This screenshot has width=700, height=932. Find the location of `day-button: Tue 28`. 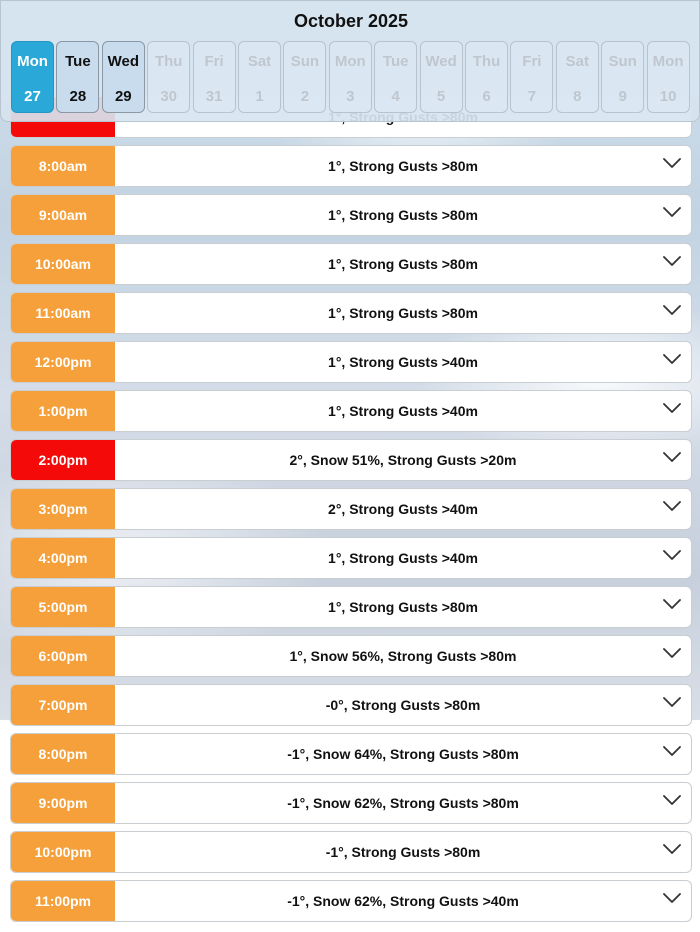

day-button: Tue 28 is located at coordinates (78, 77).